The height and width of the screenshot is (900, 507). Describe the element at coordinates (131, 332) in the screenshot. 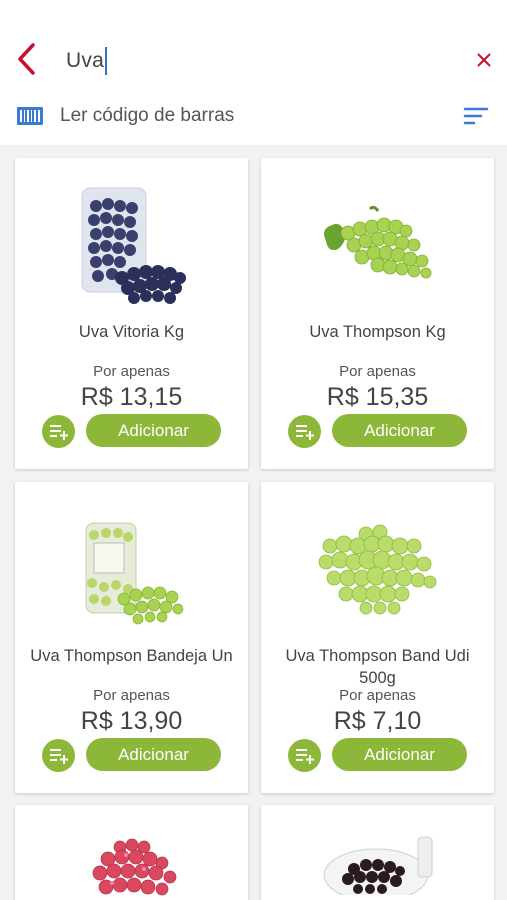

I see `product-name: Uva Vitoria Kg` at that location.